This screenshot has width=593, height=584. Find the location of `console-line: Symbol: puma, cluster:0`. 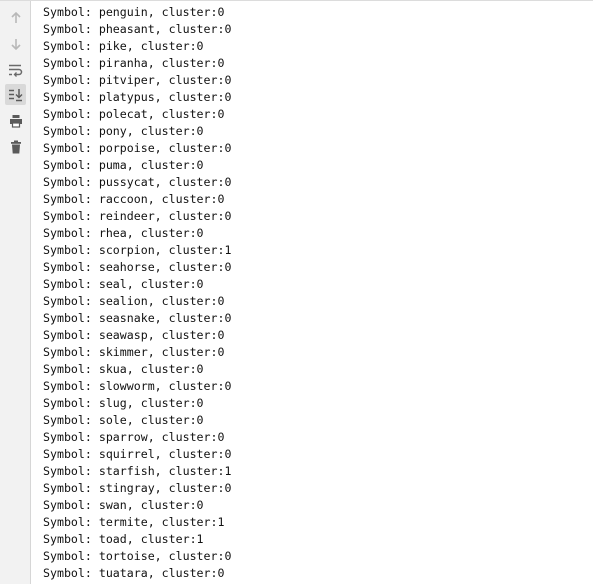

console-line: Symbol: puma, cluster:0 is located at coordinates (123, 165).